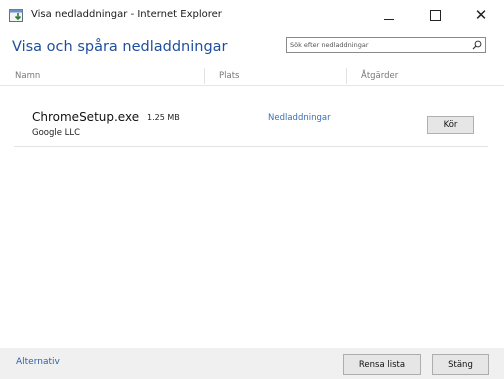 The image size is (504, 379). I want to click on column-header-name: Namn, so click(28, 76).